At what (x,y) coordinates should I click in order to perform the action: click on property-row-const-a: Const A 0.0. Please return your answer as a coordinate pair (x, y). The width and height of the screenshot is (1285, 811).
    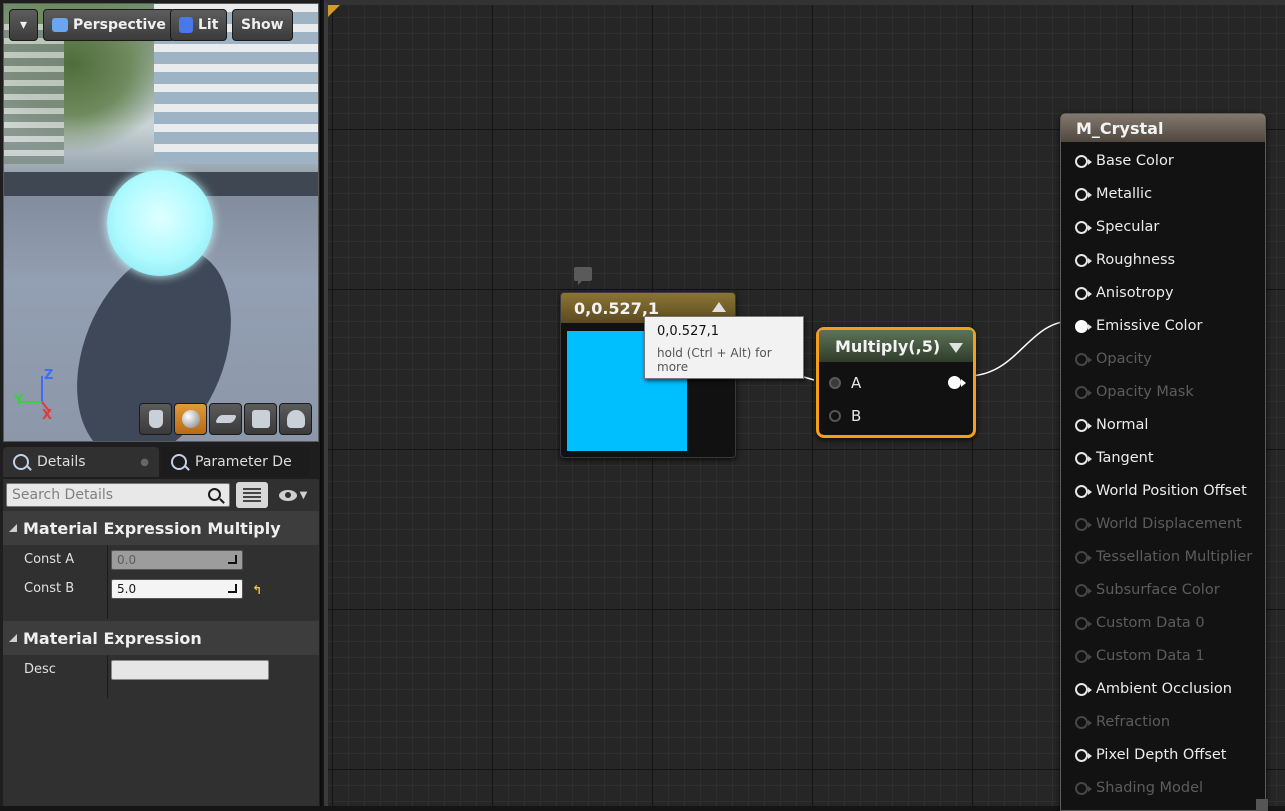
    Looking at the image, I should click on (161, 559).